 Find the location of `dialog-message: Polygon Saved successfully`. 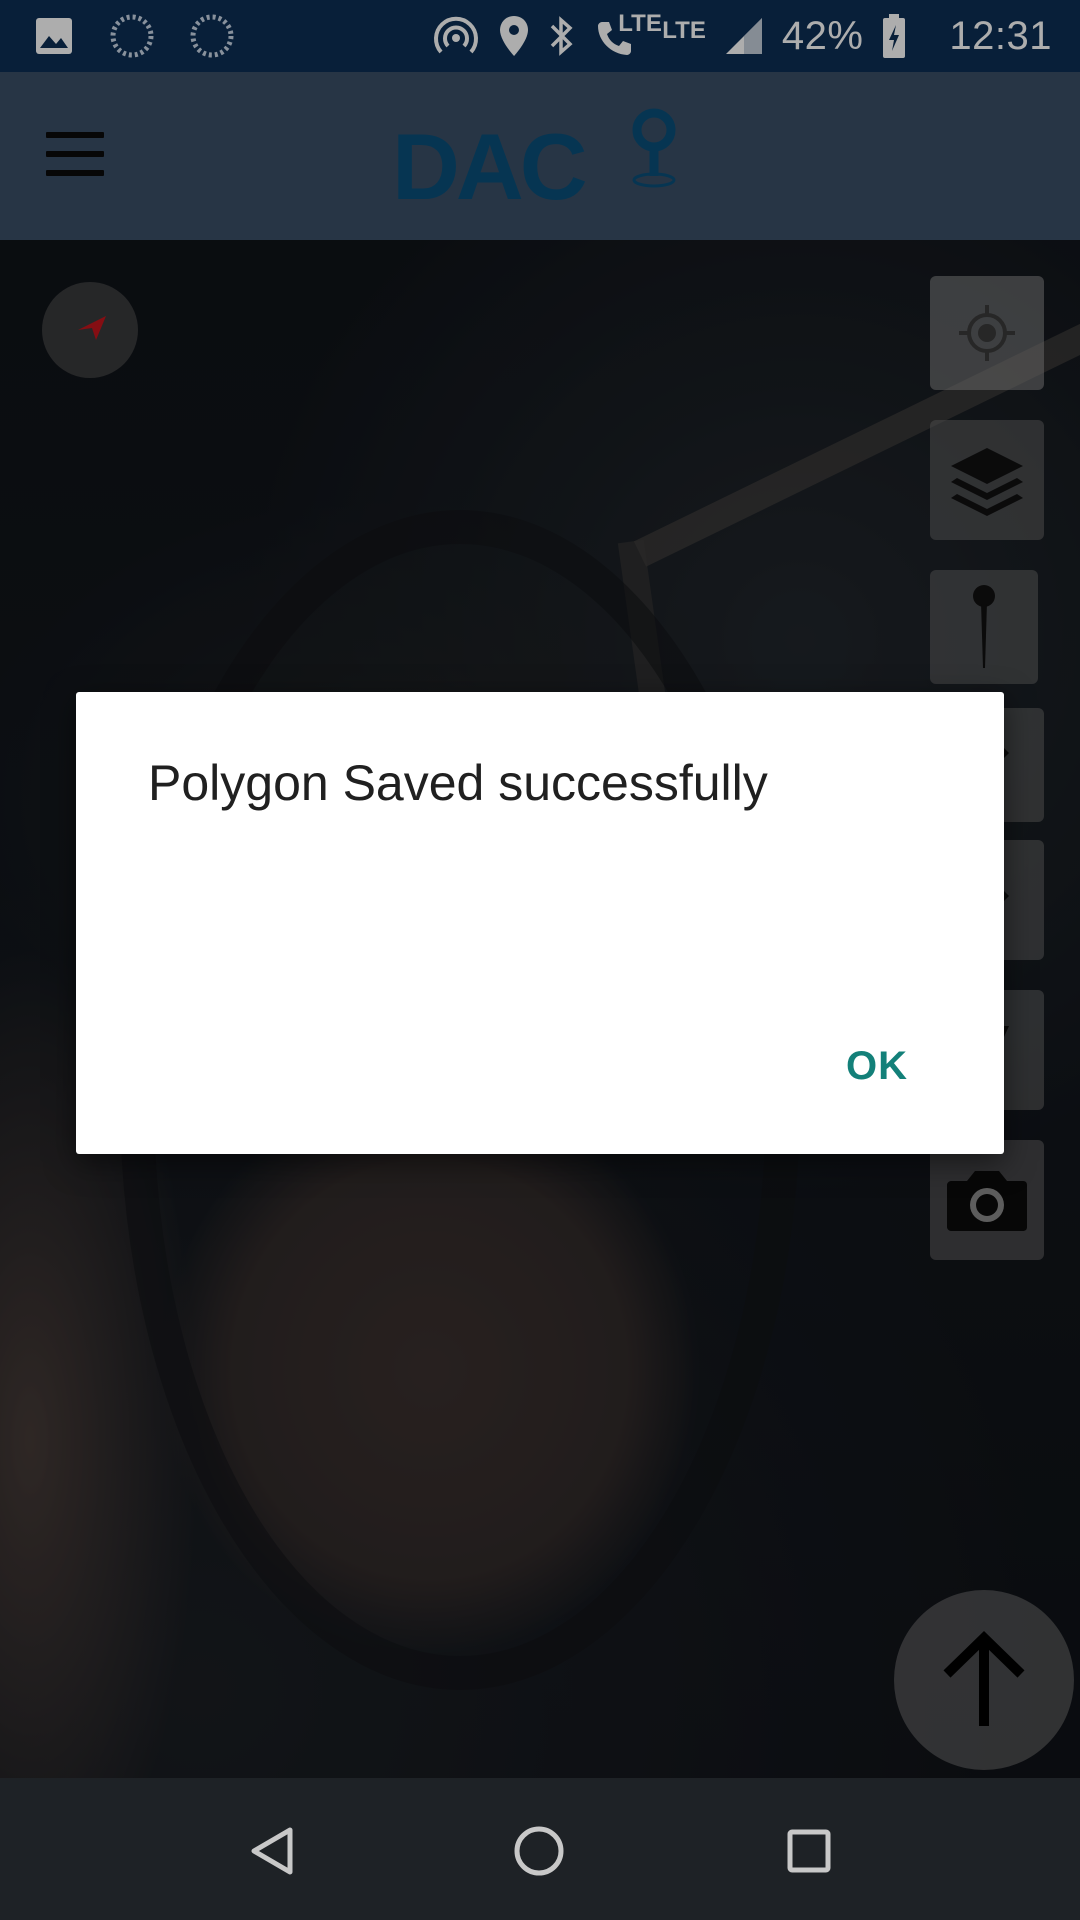

dialog-message: Polygon Saved successfully is located at coordinates (458, 783).